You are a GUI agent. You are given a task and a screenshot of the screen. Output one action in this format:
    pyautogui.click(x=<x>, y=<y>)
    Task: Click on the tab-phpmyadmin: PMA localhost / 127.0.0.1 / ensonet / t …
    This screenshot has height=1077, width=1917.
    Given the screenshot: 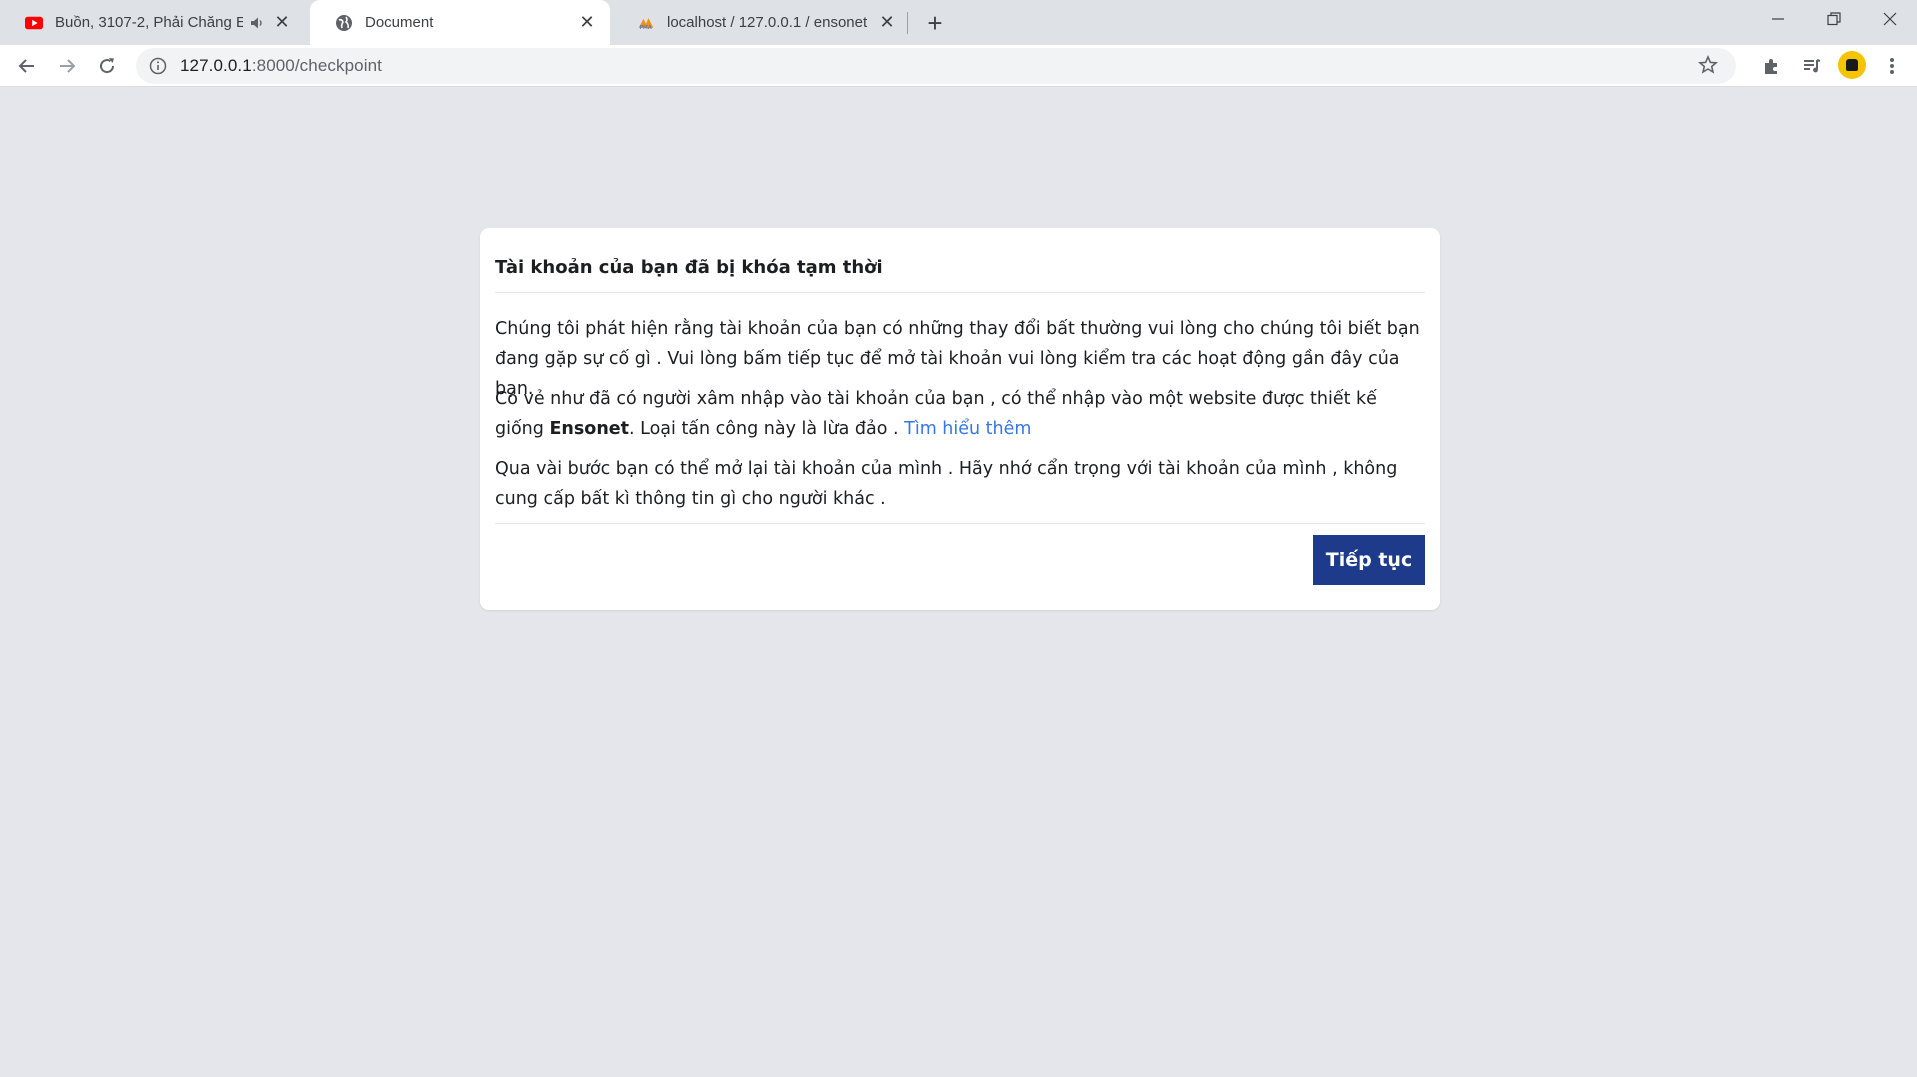 What is the action you would take?
    pyautogui.click(x=761, y=22)
    